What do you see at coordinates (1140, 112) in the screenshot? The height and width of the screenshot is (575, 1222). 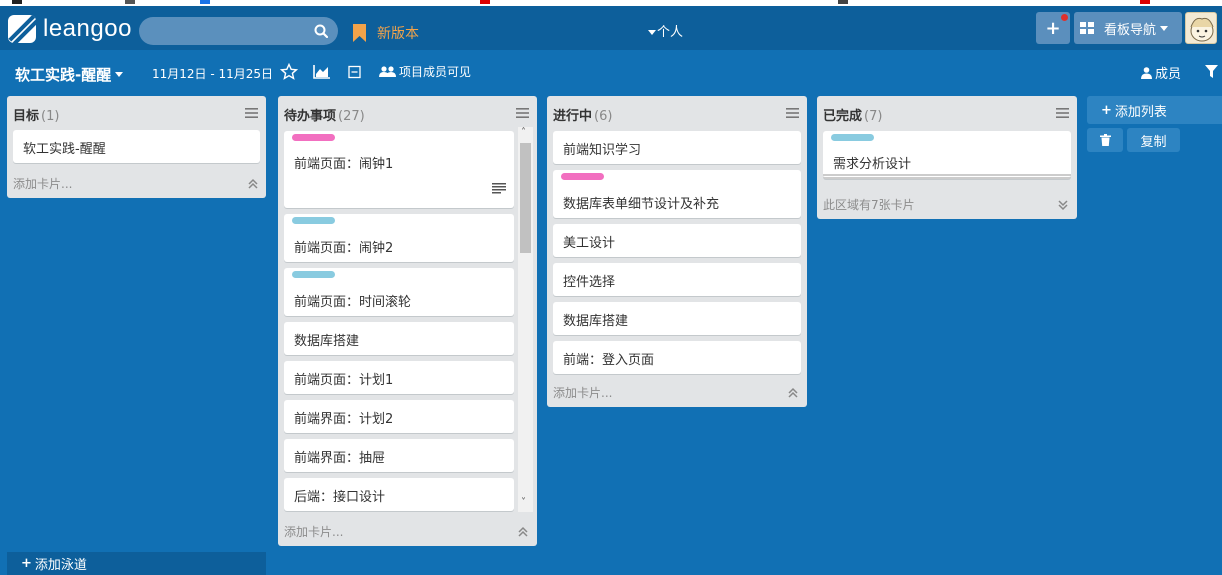 I see `add-list-label: 添加列表` at bounding box center [1140, 112].